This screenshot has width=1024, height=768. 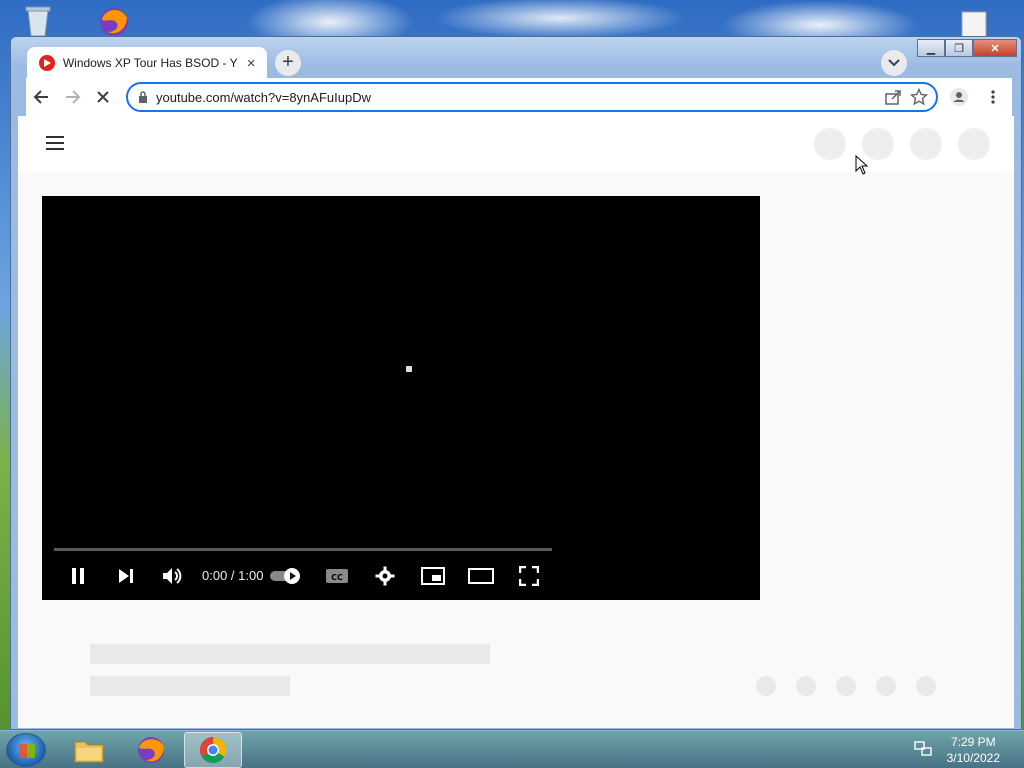 I want to click on browser-toolbar: youtube.com/watch?v=8ynAFuIupDw, so click(x=519, y=97).